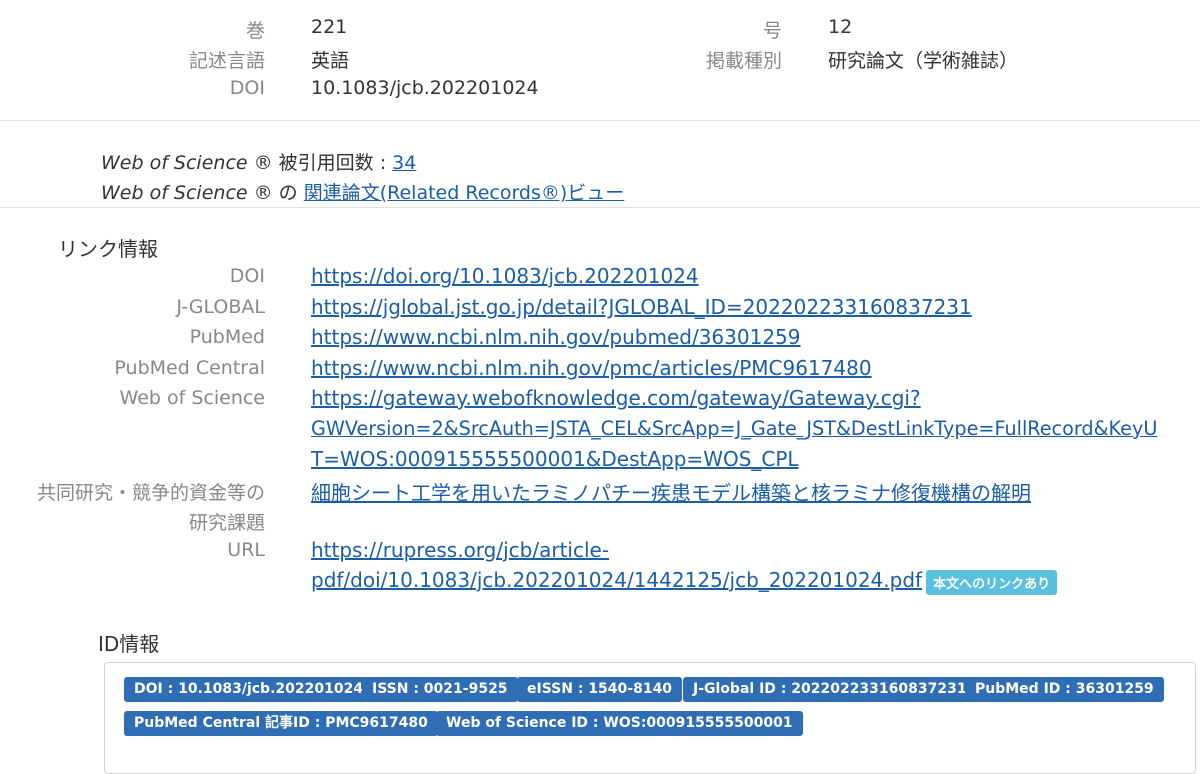  What do you see at coordinates (619, 723) in the screenshot?
I see `id-tag-wos: Web of Science ID : WOS:000915555500001` at bounding box center [619, 723].